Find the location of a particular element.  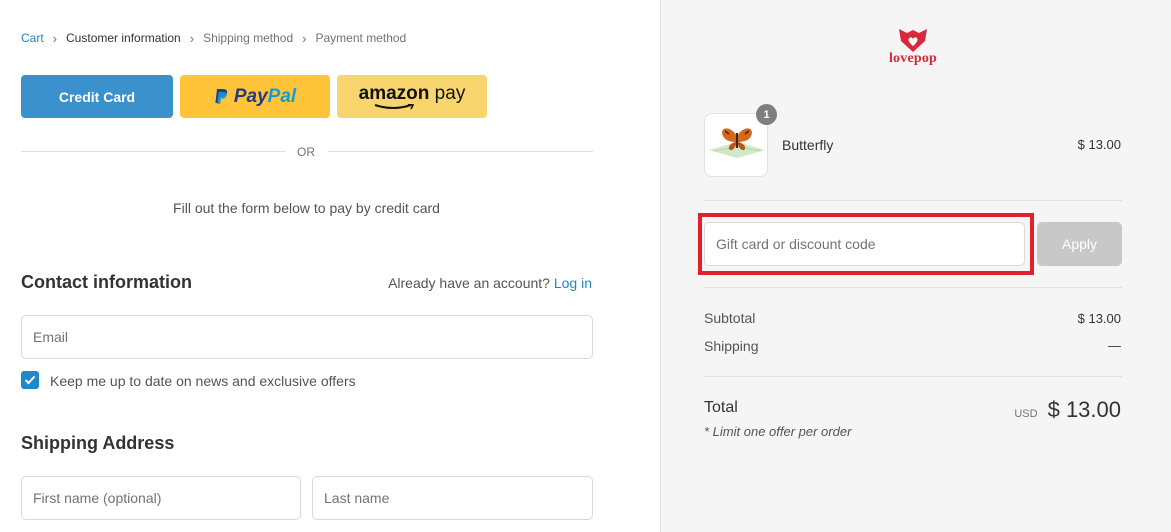

login-link: Log in is located at coordinates (573, 283).